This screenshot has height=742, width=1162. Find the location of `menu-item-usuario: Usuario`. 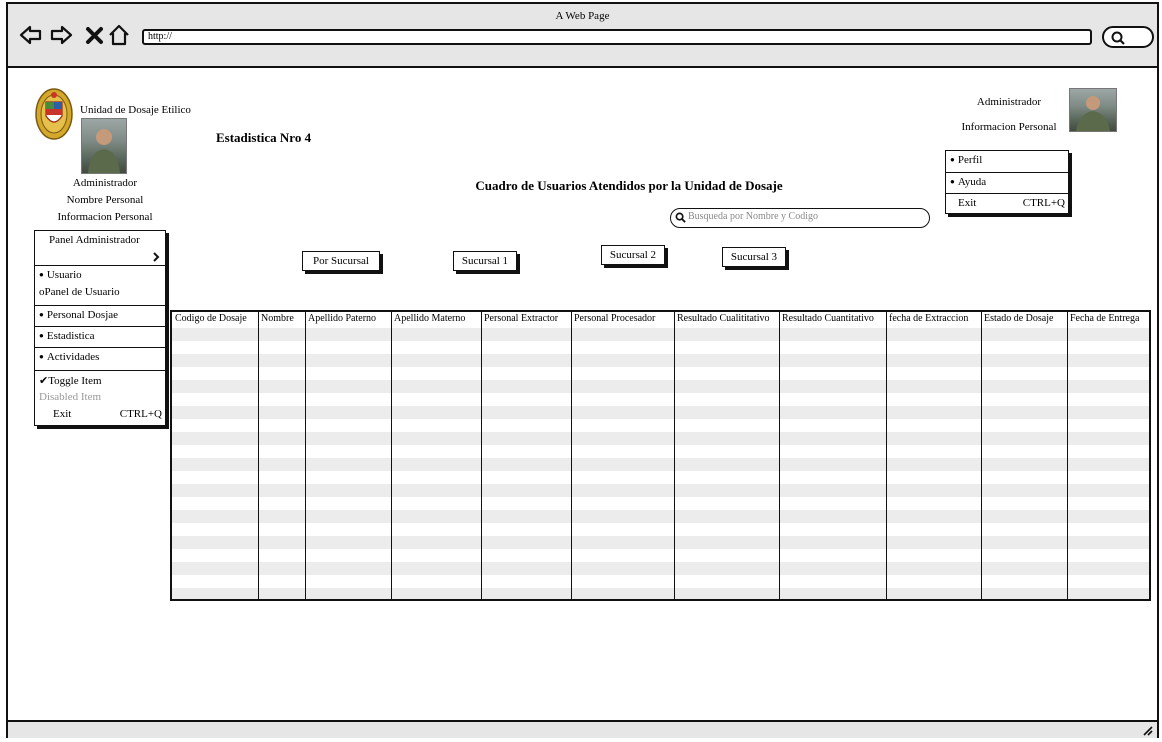

menu-item-usuario: Usuario is located at coordinates (60, 275).